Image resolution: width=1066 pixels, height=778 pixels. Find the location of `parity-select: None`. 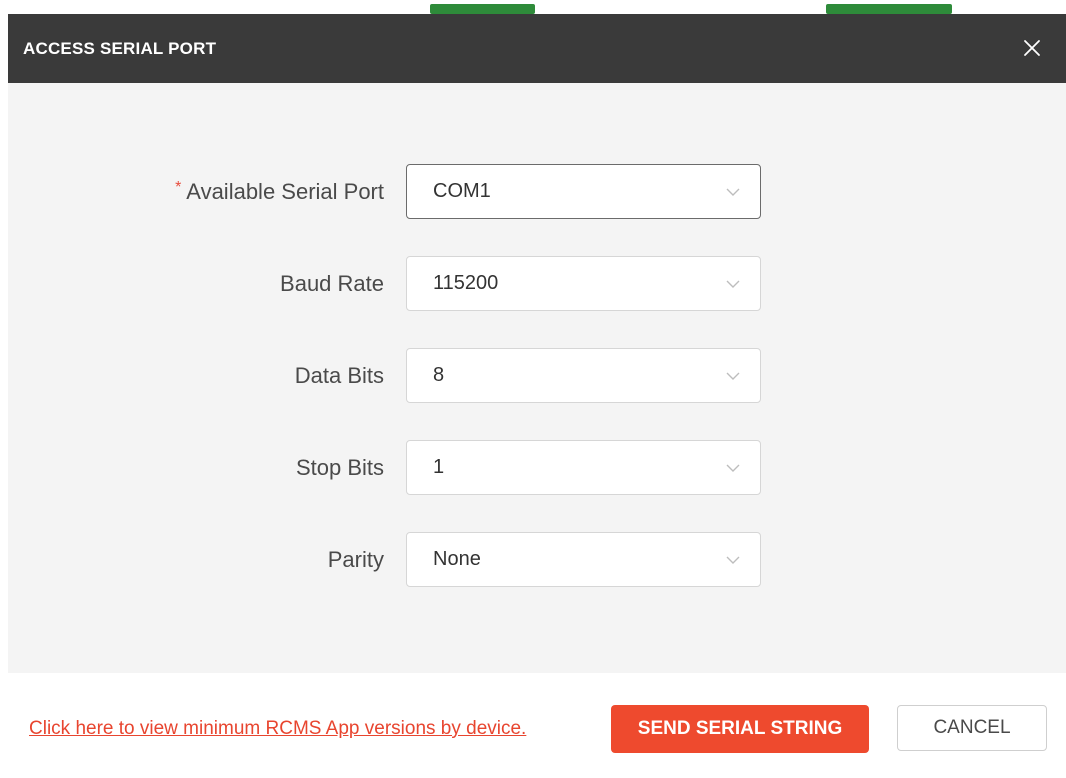

parity-select: None is located at coordinates (583, 559).